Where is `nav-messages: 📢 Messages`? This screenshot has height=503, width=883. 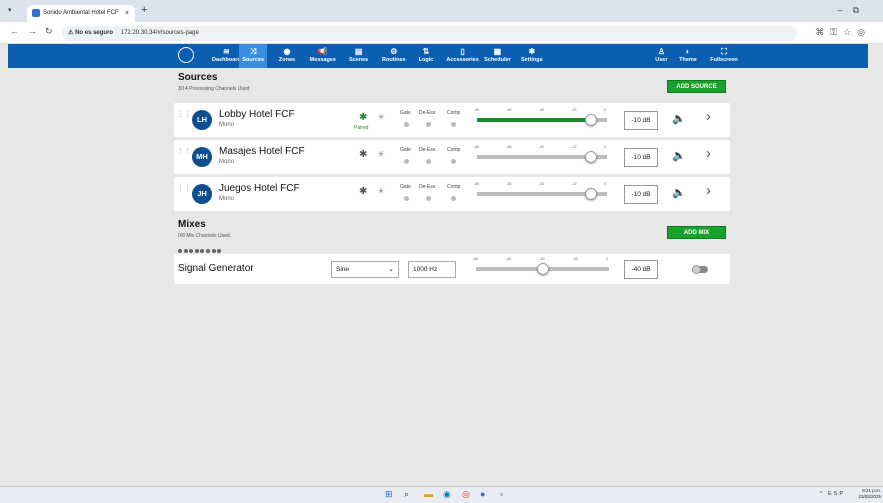 nav-messages: 📢 Messages is located at coordinates (323, 56).